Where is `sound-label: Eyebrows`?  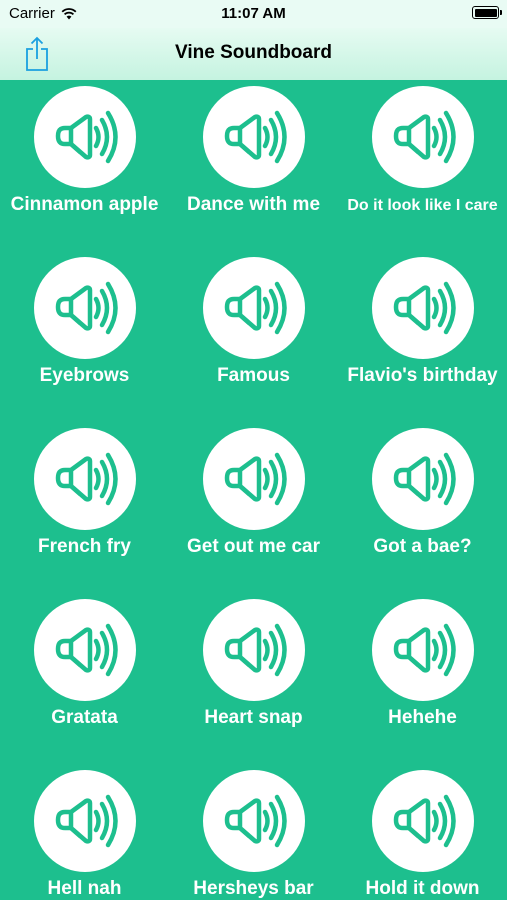 sound-label: Eyebrows is located at coordinates (84, 375).